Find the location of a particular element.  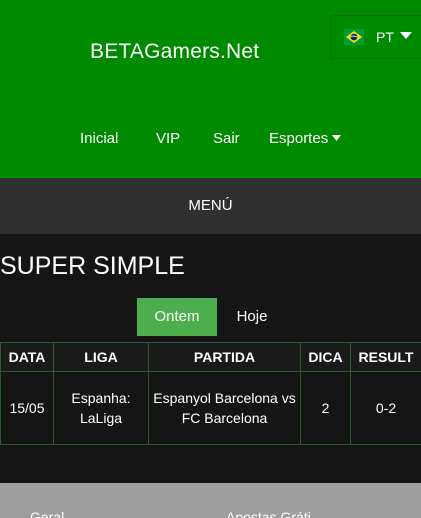

cell-data: 15/05 is located at coordinates (27, 408).